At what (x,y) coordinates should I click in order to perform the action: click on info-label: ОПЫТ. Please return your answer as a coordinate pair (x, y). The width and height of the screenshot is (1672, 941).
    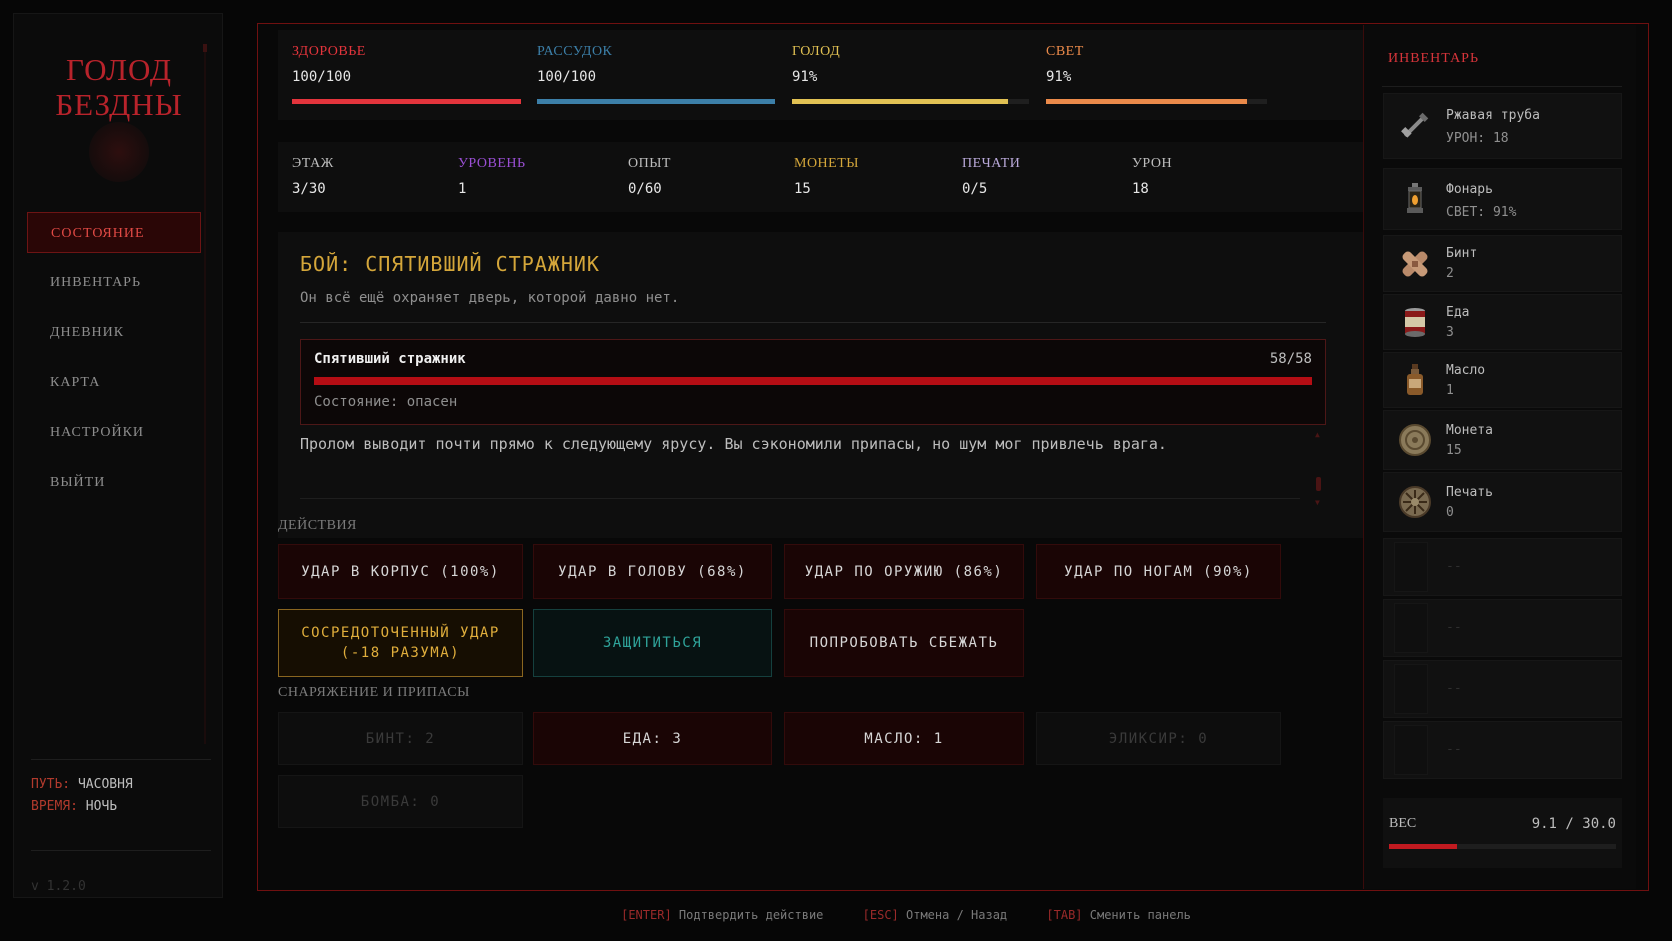
    Looking at the image, I should click on (649, 163).